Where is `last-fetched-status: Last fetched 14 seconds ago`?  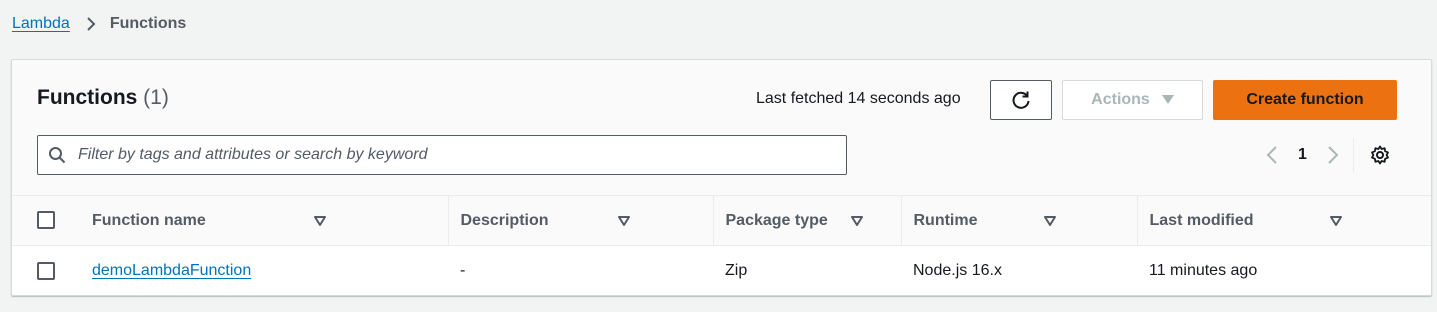
last-fetched-status: Last fetched 14 seconds ago is located at coordinates (858, 98).